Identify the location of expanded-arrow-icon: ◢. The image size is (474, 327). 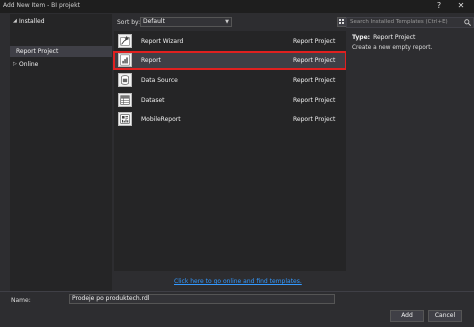
(15, 21).